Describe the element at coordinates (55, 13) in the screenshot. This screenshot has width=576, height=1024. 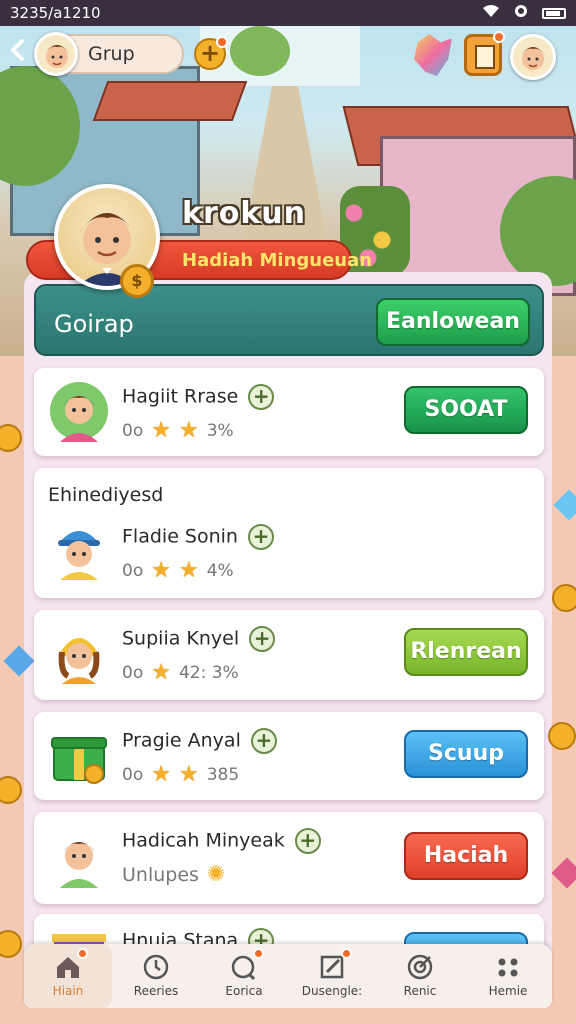
I see `status-time: 3235/a1210` at that location.